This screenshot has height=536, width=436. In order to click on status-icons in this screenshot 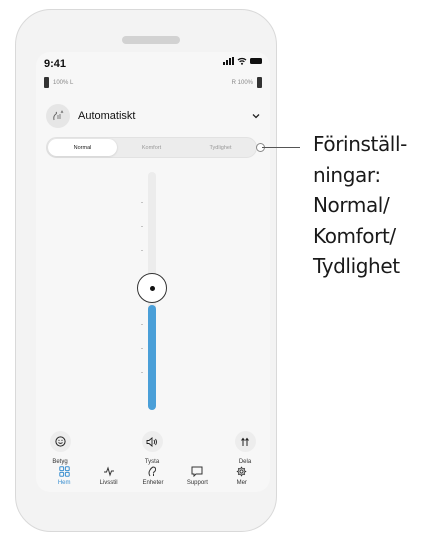, I will do `click(242, 61)`.